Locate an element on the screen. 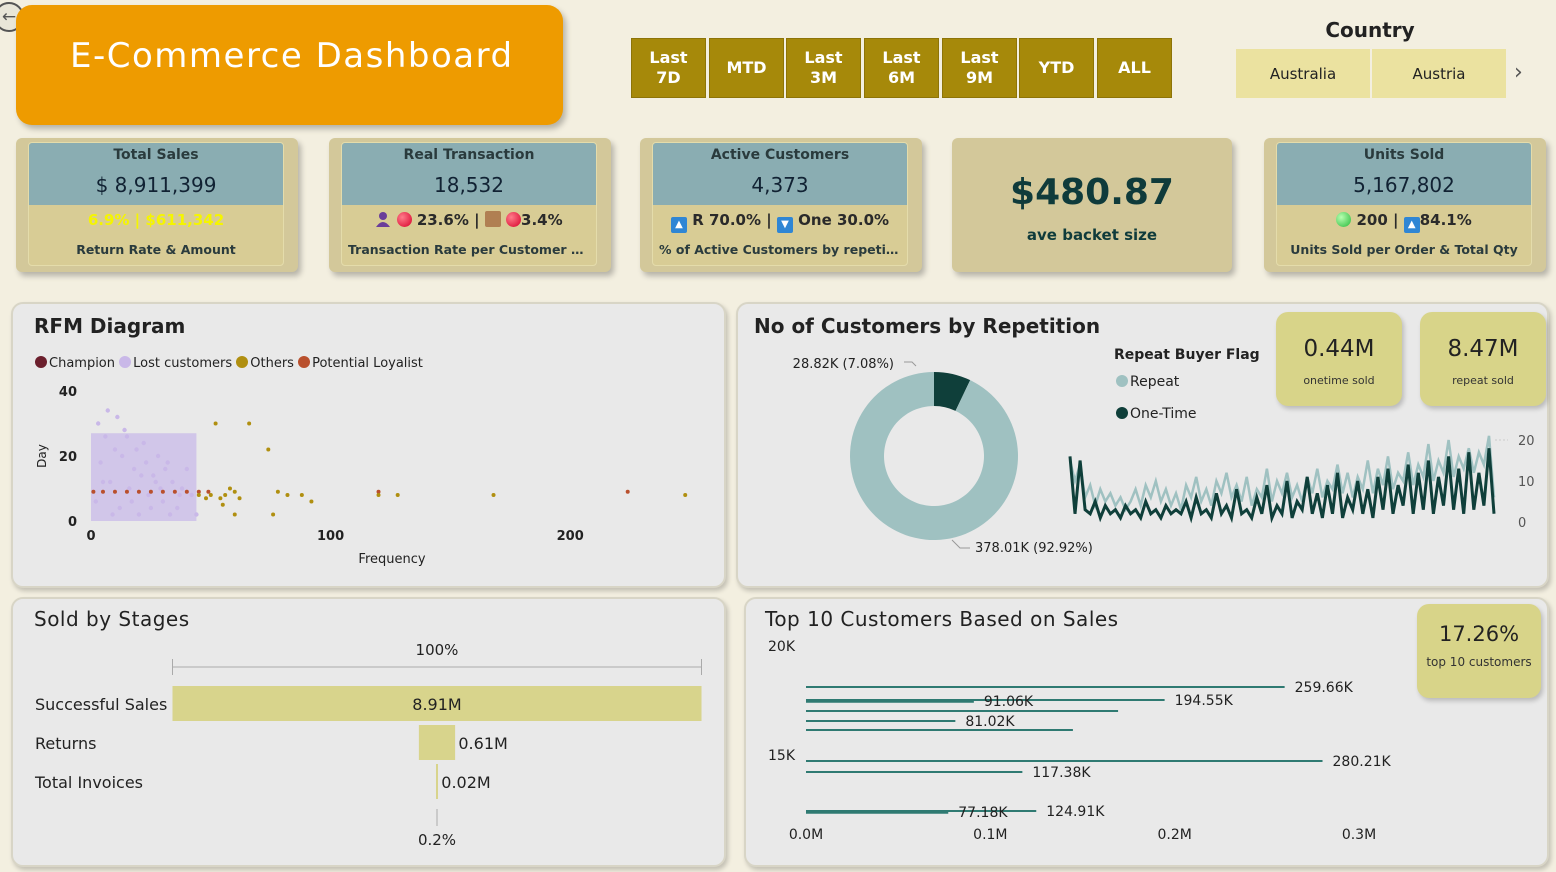 This screenshot has width=1556, height=872. stage-label: Total Invoices is located at coordinates (88, 782).